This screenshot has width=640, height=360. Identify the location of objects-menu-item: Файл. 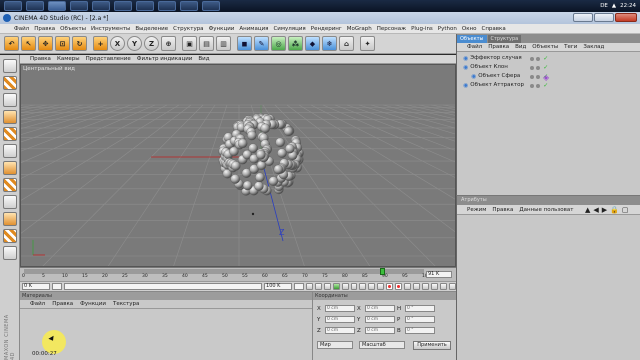
(474, 47).